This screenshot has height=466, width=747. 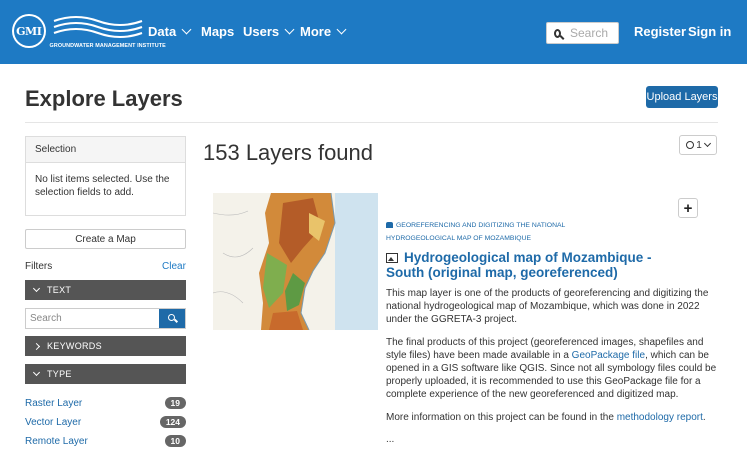 I want to click on text-filter-search-button, so click(x=172, y=318).